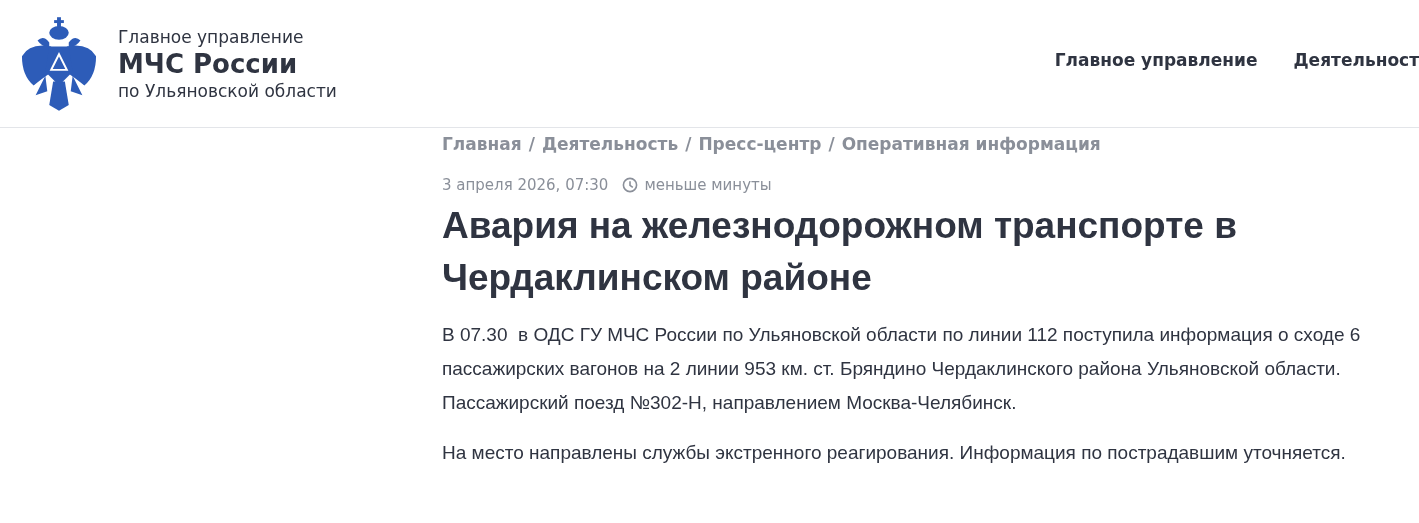 This screenshot has width=1419, height=523. What do you see at coordinates (971, 144) in the screenshot?
I see `breadcrumb-link: Оперативная информация` at bounding box center [971, 144].